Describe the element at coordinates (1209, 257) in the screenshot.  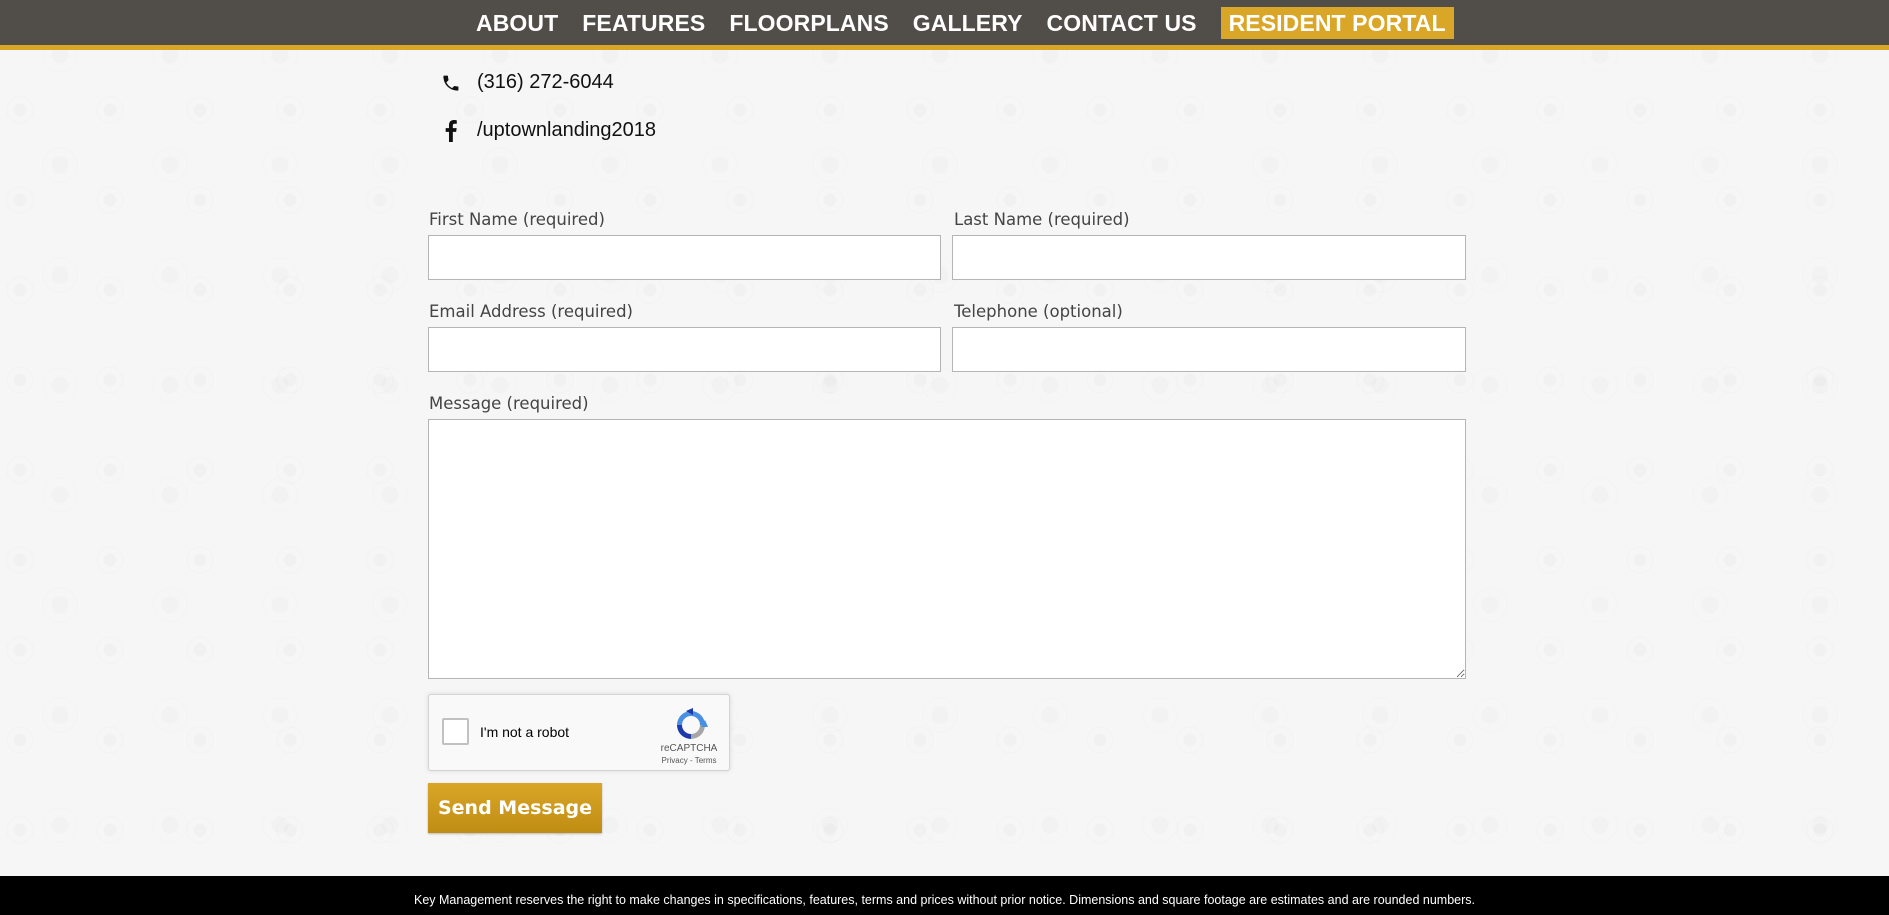
I see `last-name-field` at that location.